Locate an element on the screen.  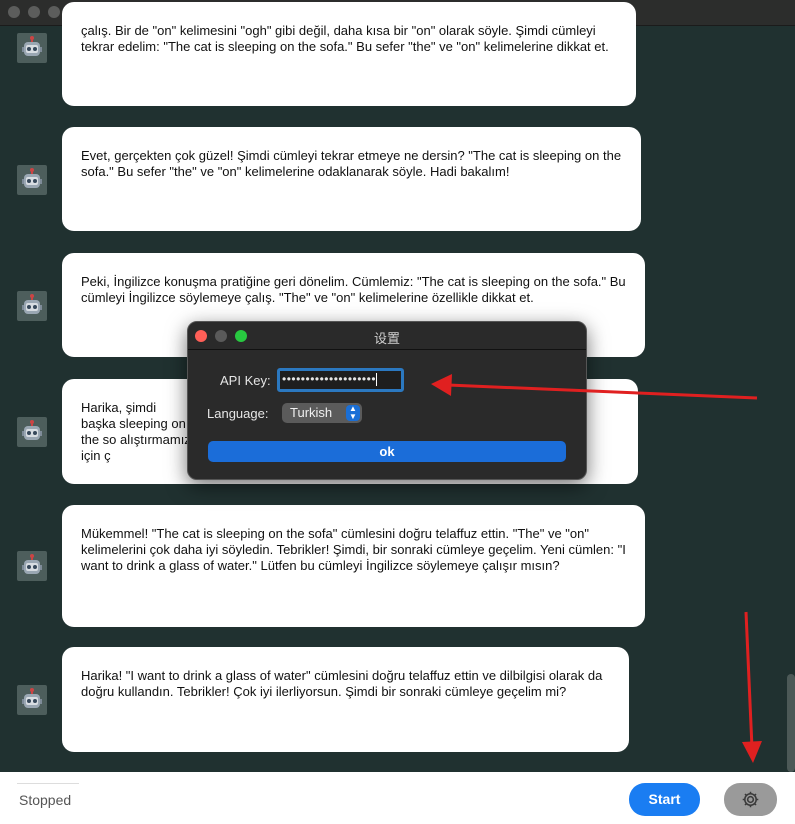
chat-scrollbar is located at coordinates (791, 723).